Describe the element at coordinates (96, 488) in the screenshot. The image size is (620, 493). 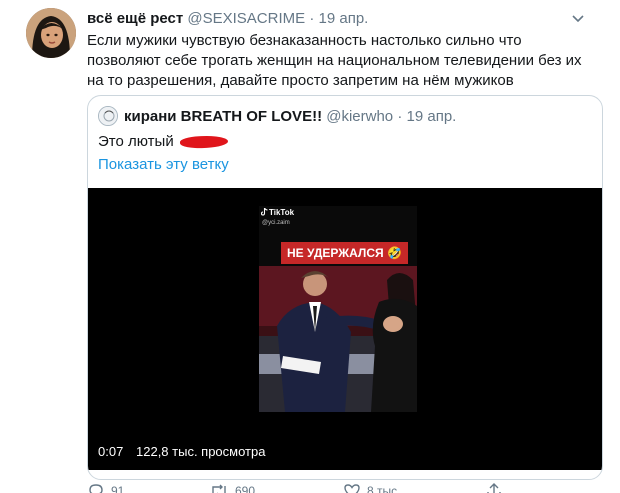
I see `reply-icon` at that location.